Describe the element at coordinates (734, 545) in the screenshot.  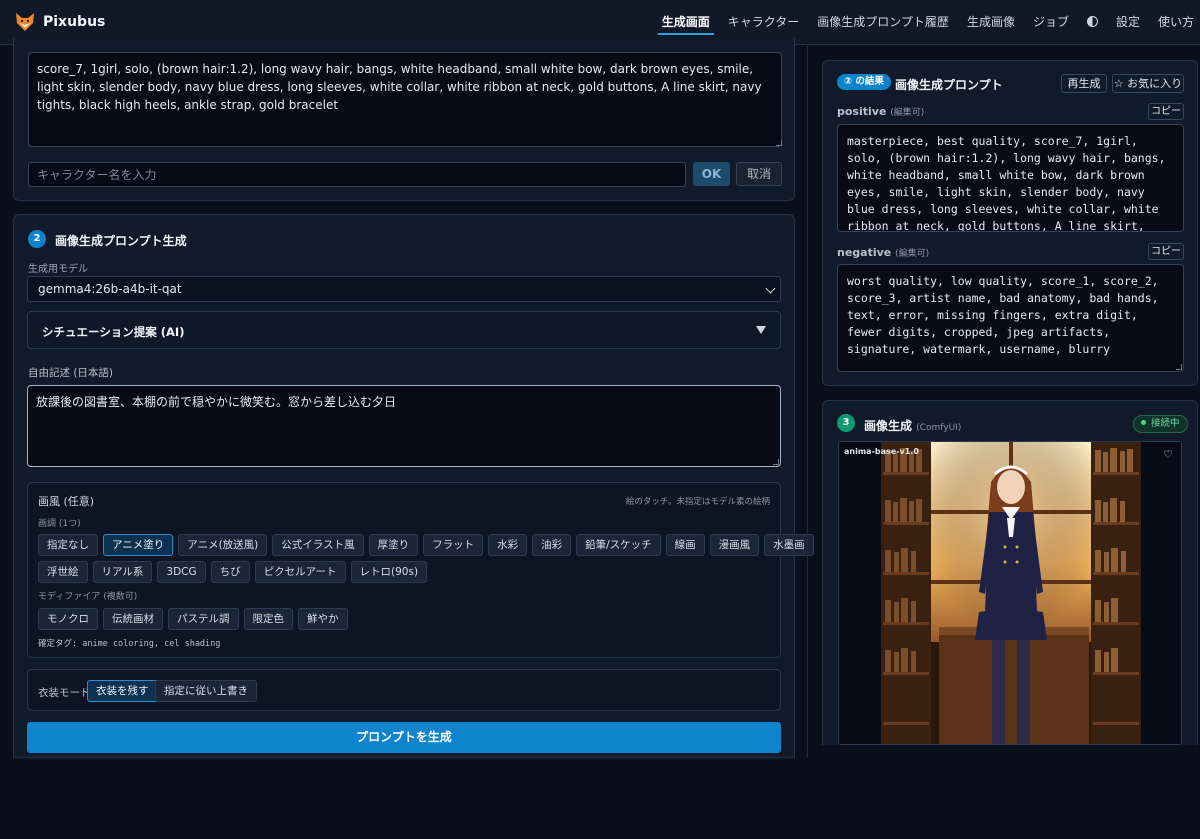
I see `style-chip: 漫画風` at that location.